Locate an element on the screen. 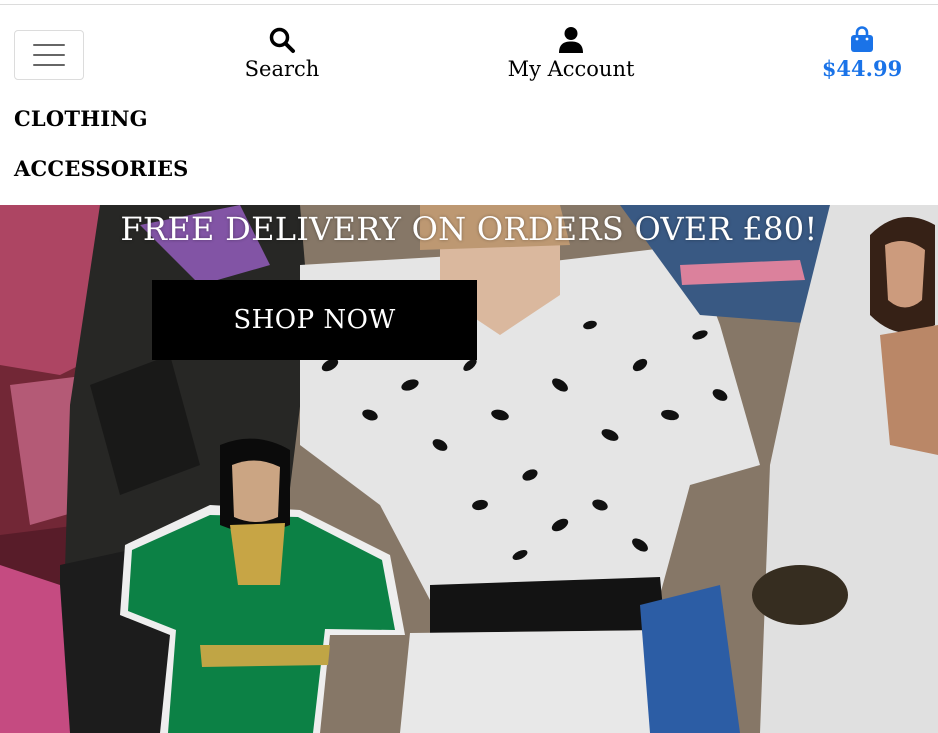  free-delivery-banner: FREE DELIVERY ON ORDERS OVER £80! is located at coordinates (469, 229).